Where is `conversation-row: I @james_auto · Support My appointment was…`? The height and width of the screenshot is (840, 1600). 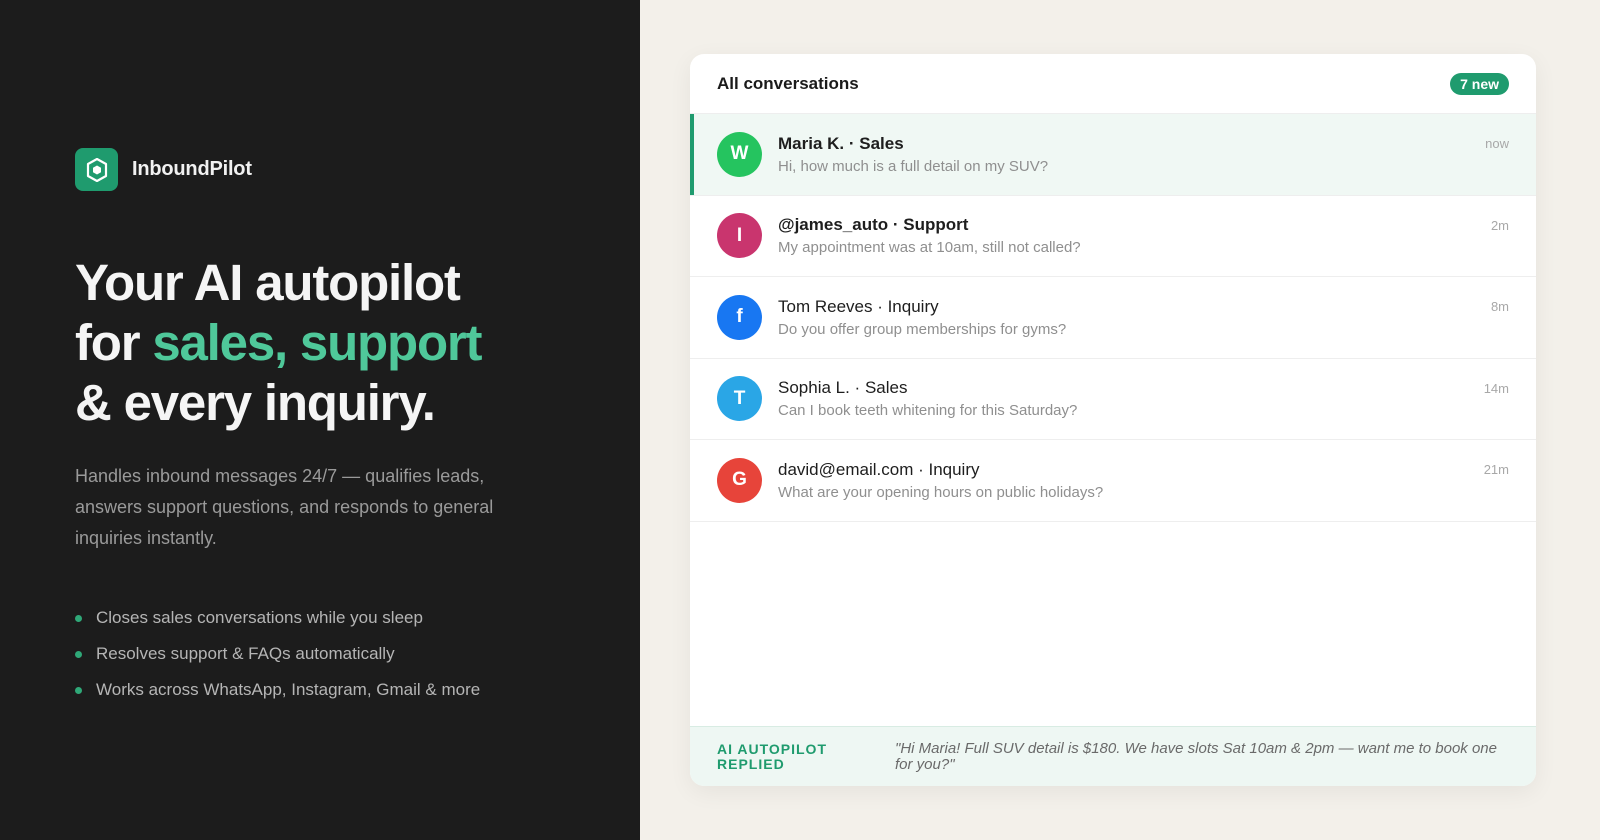
conversation-row: I @james_auto · Support My appointment was… is located at coordinates (1113, 236).